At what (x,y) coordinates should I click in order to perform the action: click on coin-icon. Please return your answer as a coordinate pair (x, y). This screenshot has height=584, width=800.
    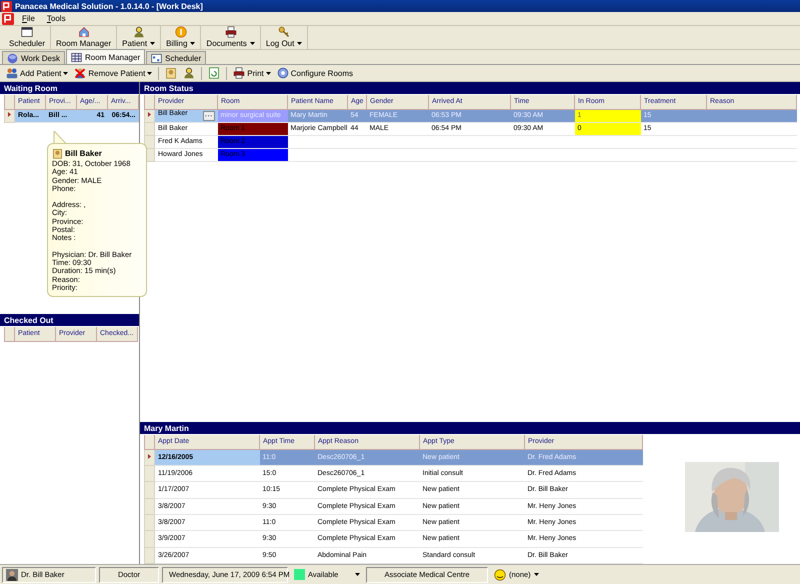
    Looking at the image, I should click on (181, 32).